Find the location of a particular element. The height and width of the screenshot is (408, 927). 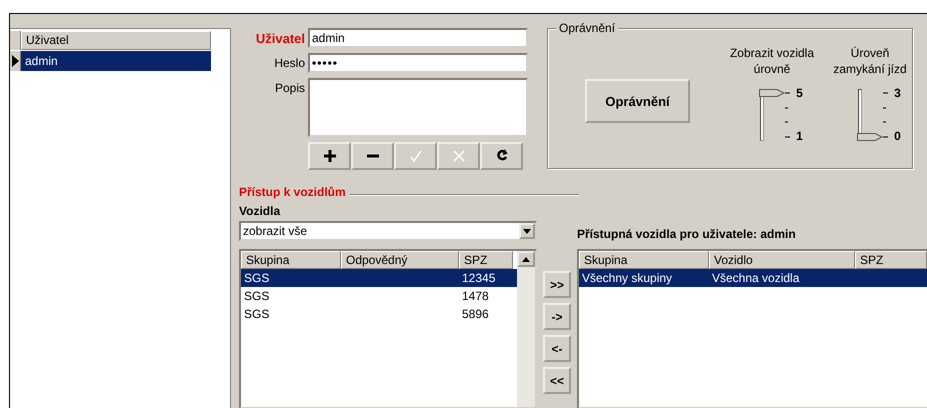

move-button: >> is located at coordinates (557, 284).